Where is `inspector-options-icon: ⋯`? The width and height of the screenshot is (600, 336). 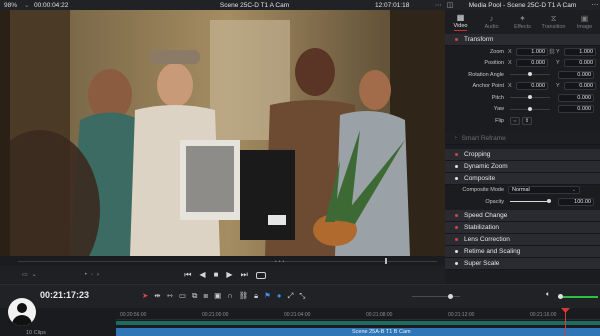 inspector-options-icon: ⋯ is located at coordinates (595, 5).